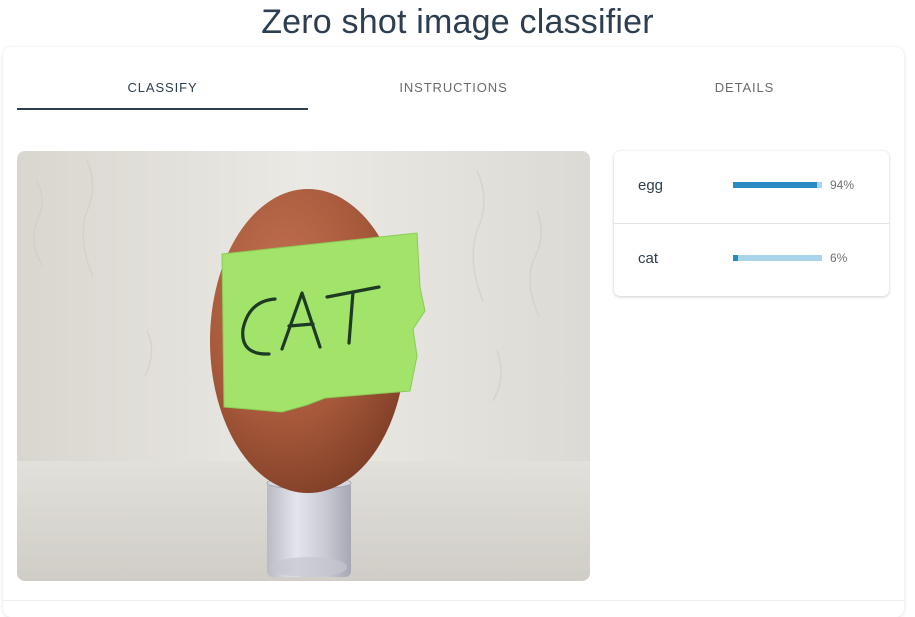 Image resolution: width=915 pixels, height=617 pixels. Describe the element at coordinates (744, 87) in the screenshot. I see `tab-details: DETAILS` at that location.